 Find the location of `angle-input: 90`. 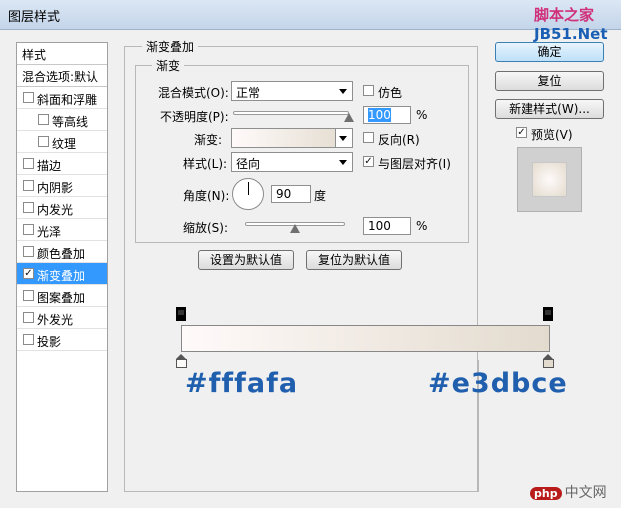

angle-input: 90 is located at coordinates (291, 194).